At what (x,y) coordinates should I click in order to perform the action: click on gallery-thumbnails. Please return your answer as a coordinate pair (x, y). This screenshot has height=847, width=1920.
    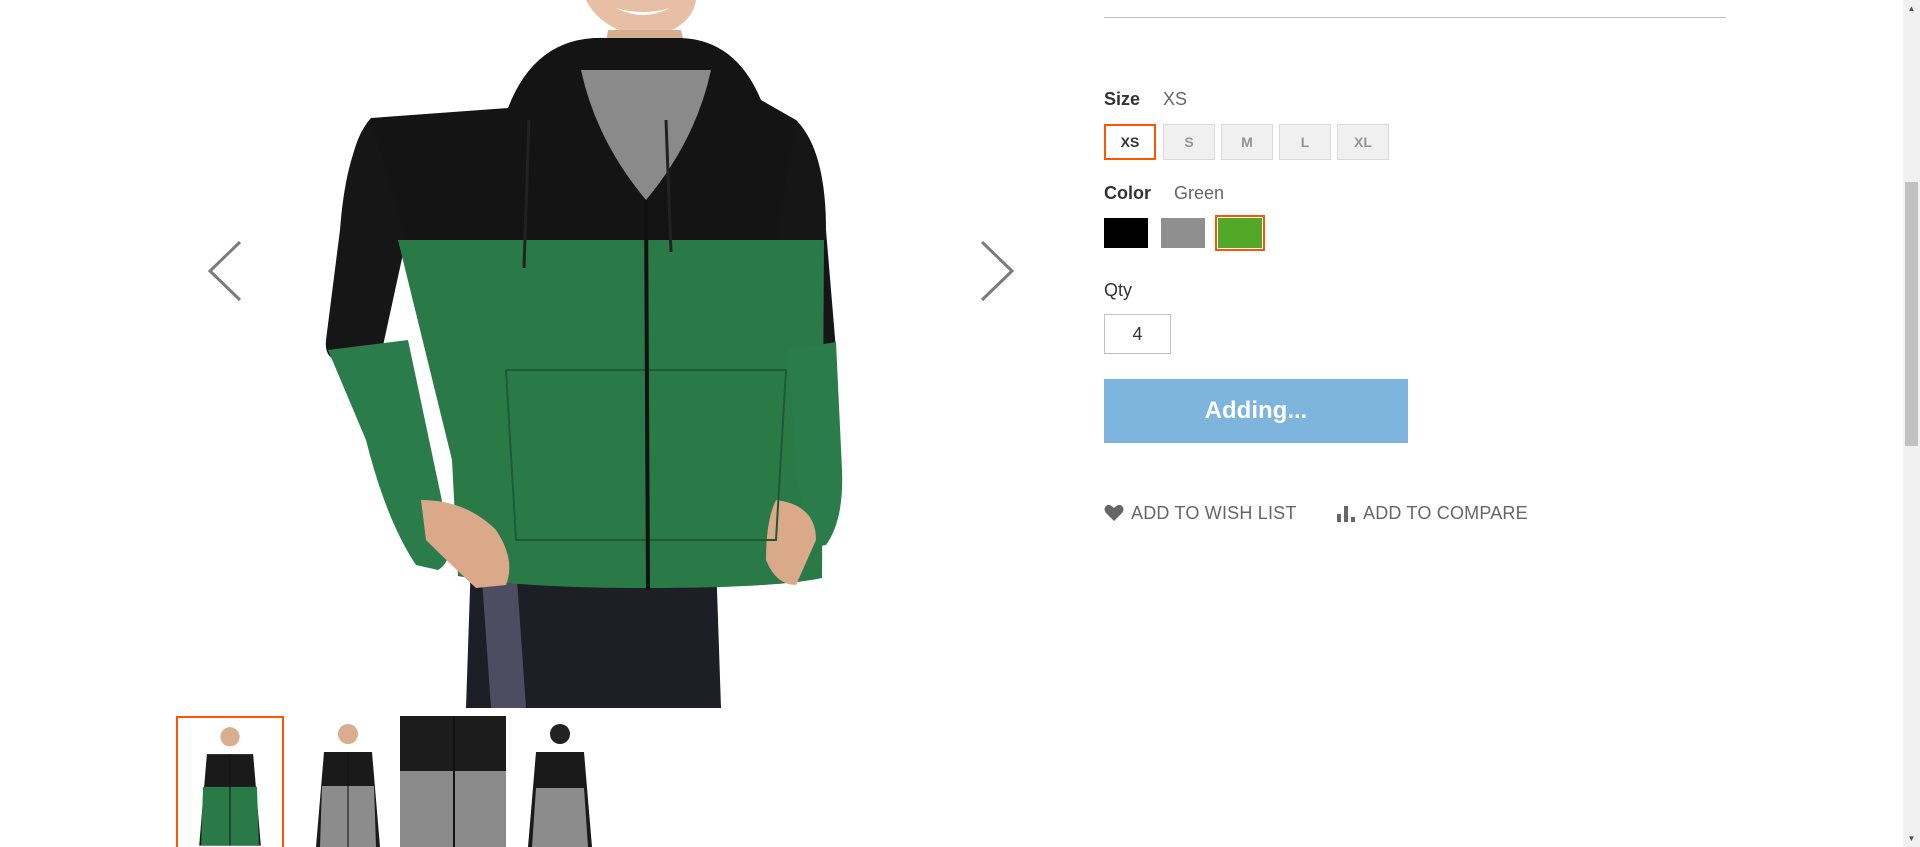
    Looking at the image, I should click on (406, 781).